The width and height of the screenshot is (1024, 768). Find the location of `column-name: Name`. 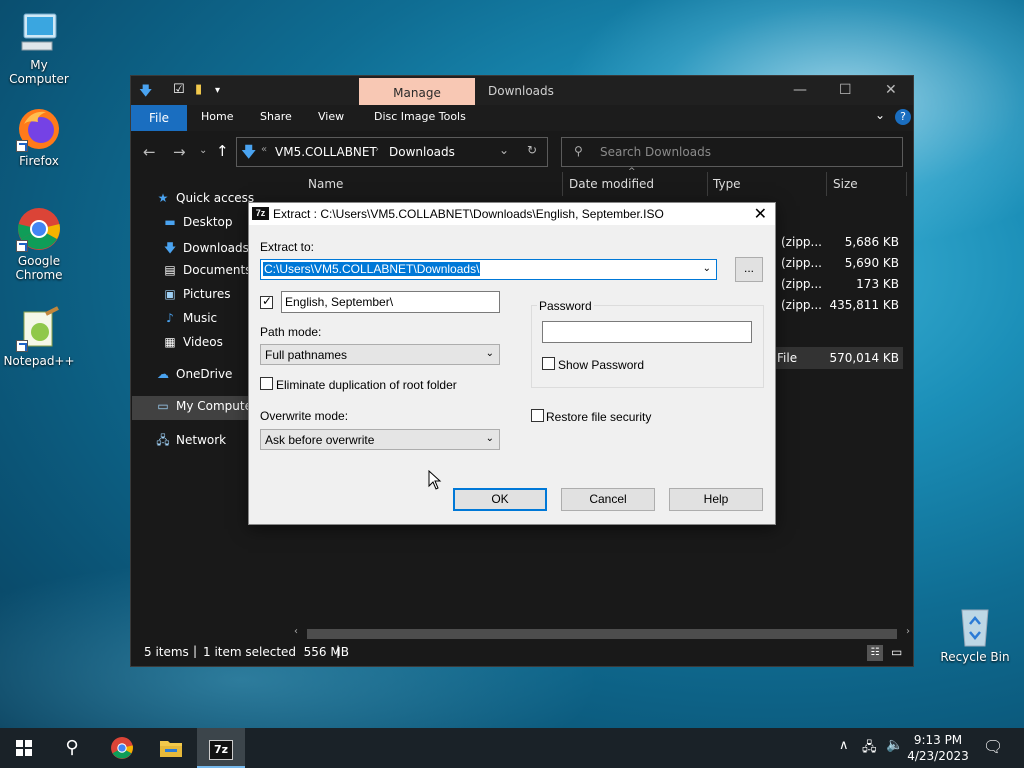

column-name: Name is located at coordinates (325, 184).